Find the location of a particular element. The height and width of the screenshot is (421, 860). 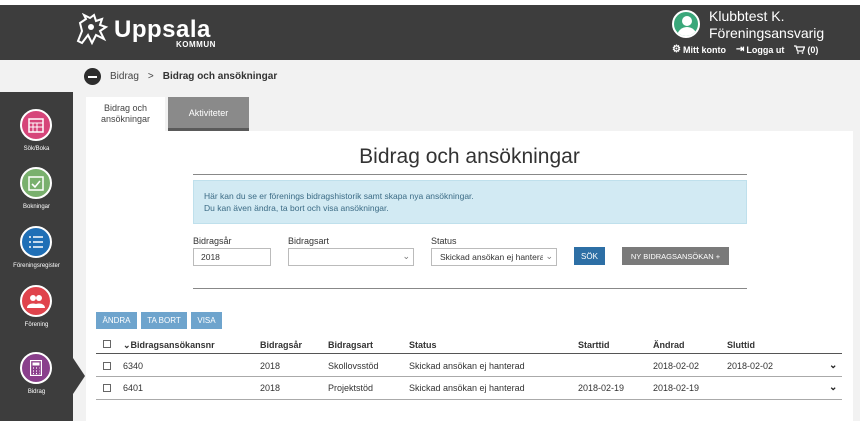

column-header-changed: Ändrad is located at coordinates (669, 345).